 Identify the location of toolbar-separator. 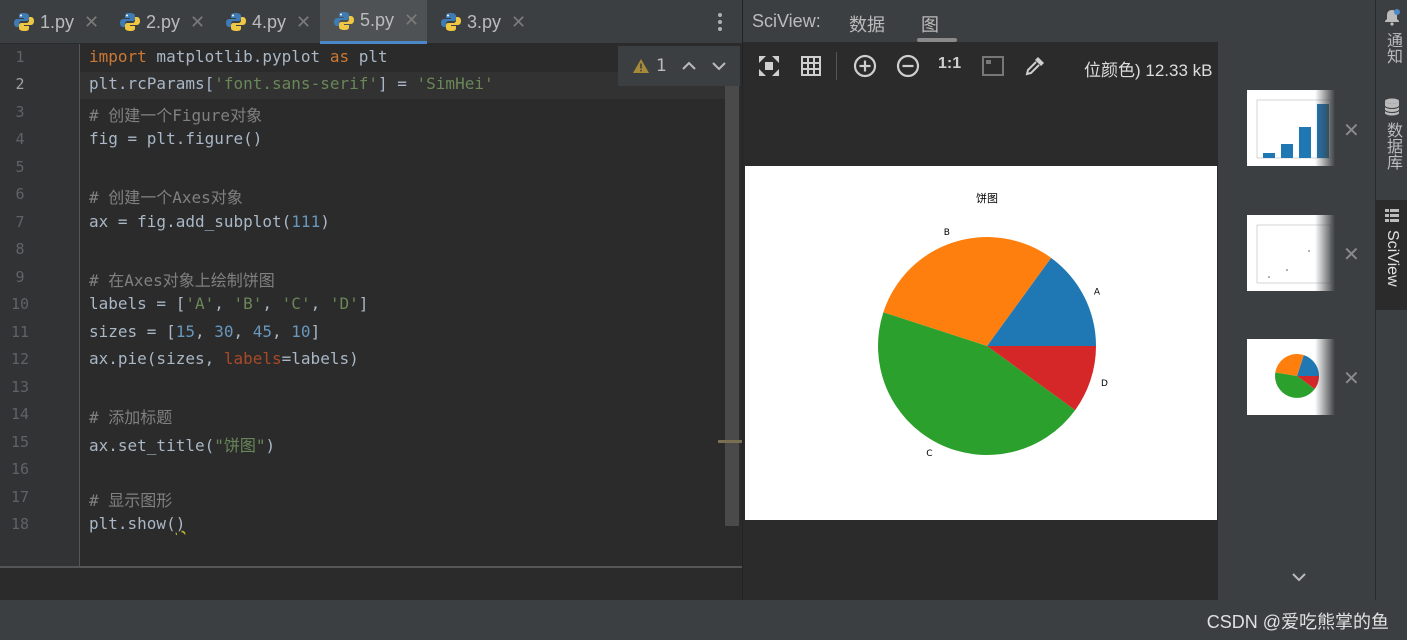
(836, 66).